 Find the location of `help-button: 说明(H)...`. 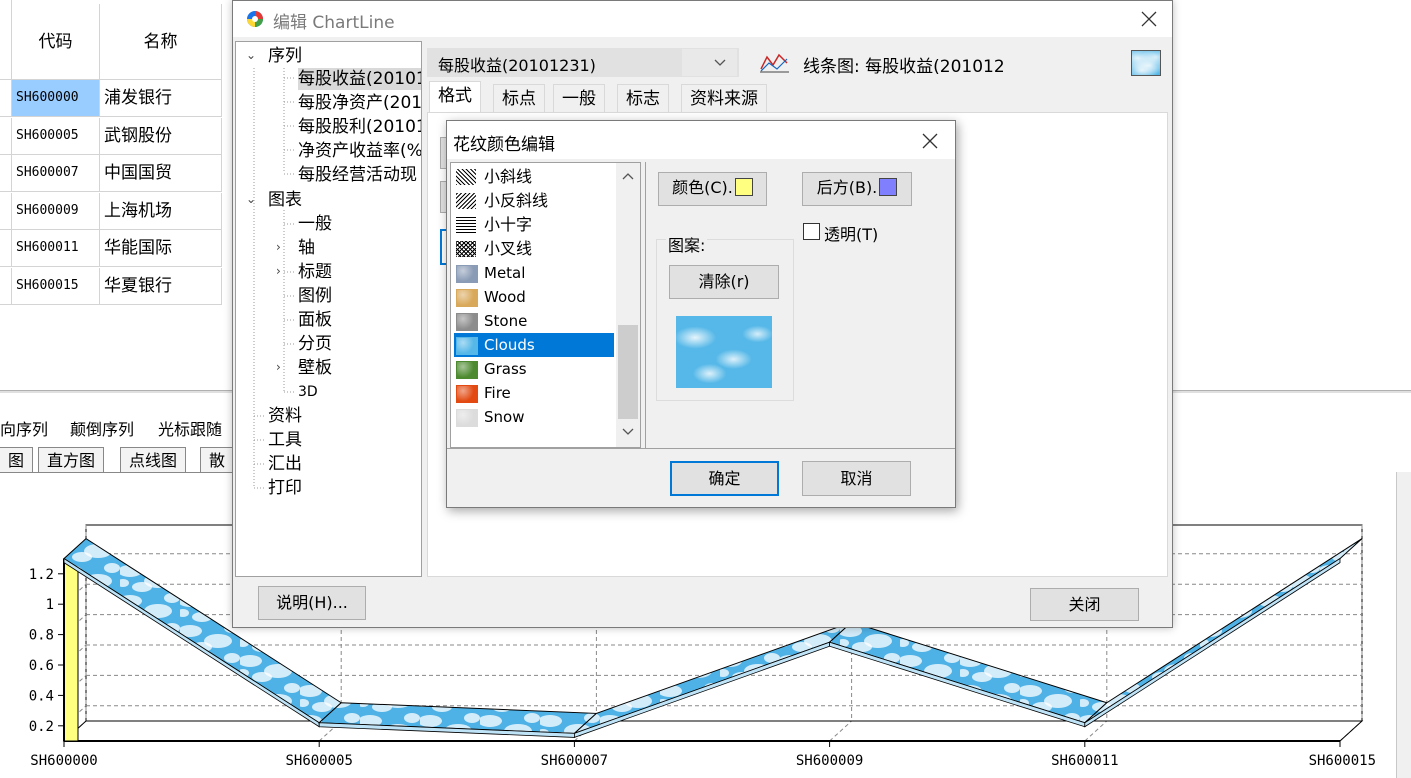

help-button: 说明(H)... is located at coordinates (312, 603).